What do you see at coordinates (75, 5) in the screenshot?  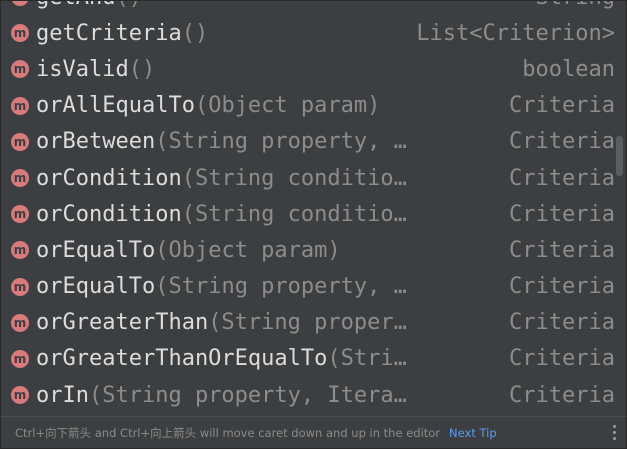 I see `method-name: getAnd` at bounding box center [75, 5].